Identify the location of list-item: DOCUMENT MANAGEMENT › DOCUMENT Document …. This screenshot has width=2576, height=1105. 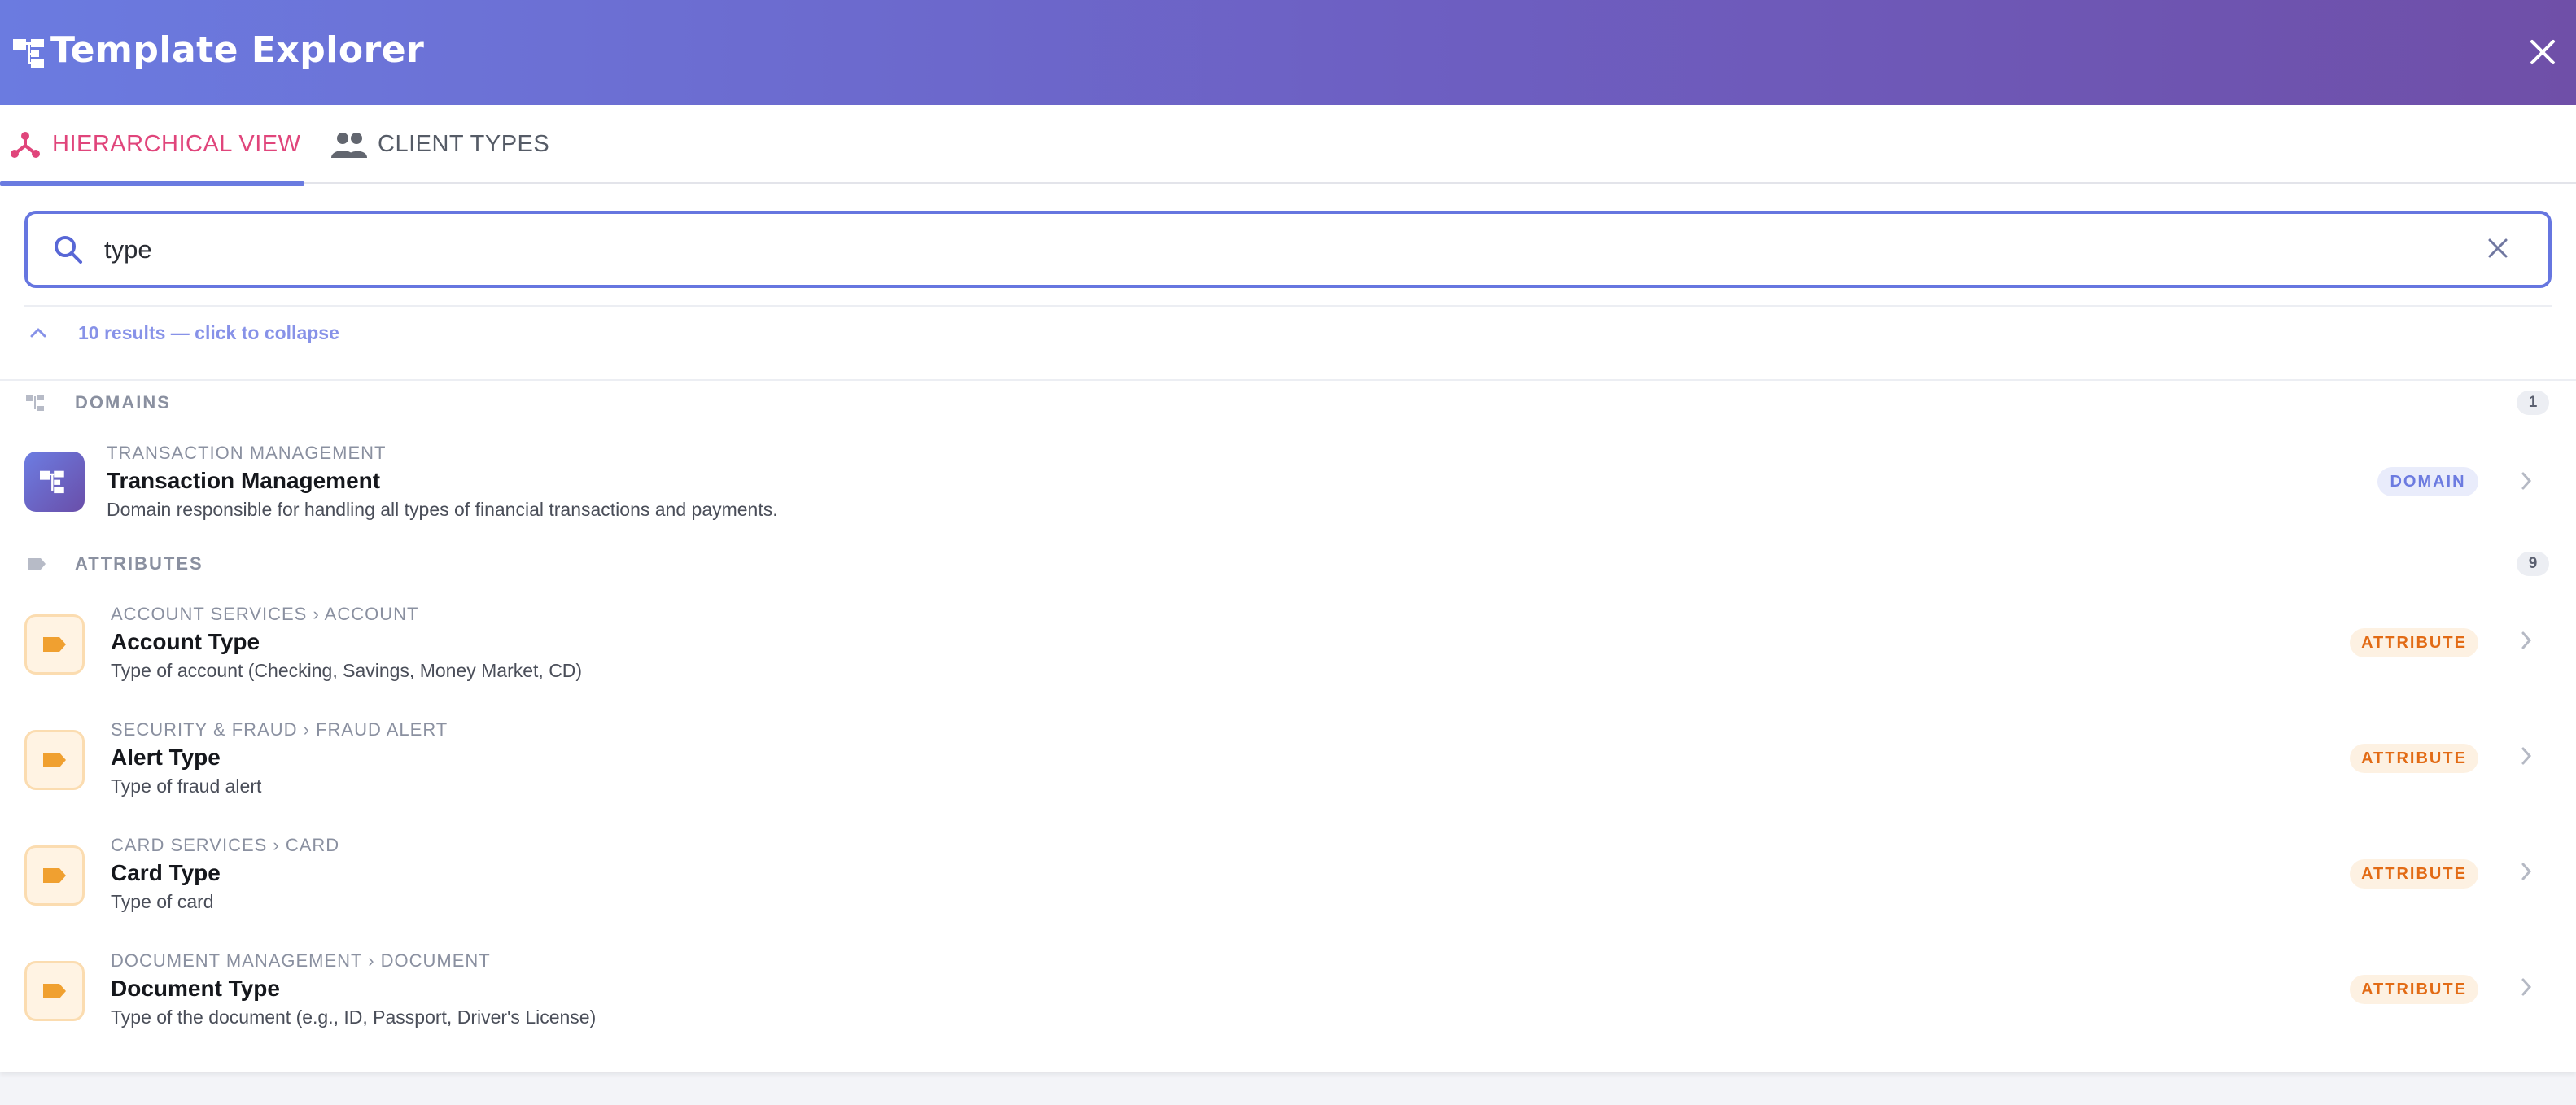
(1288, 997).